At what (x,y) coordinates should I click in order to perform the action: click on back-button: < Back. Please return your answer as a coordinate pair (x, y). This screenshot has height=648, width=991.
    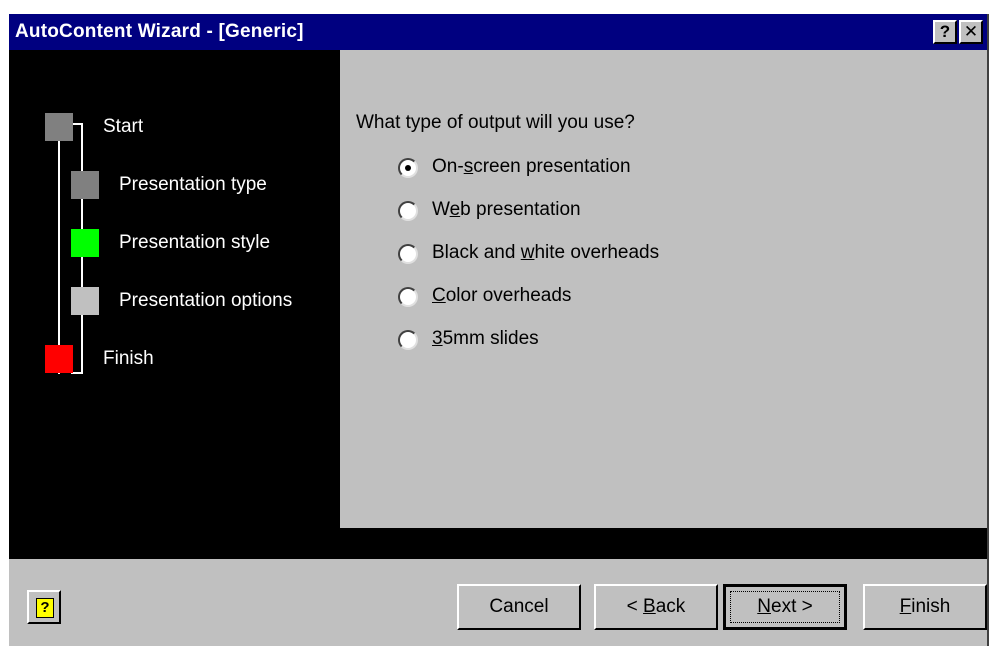
    Looking at the image, I should click on (656, 607).